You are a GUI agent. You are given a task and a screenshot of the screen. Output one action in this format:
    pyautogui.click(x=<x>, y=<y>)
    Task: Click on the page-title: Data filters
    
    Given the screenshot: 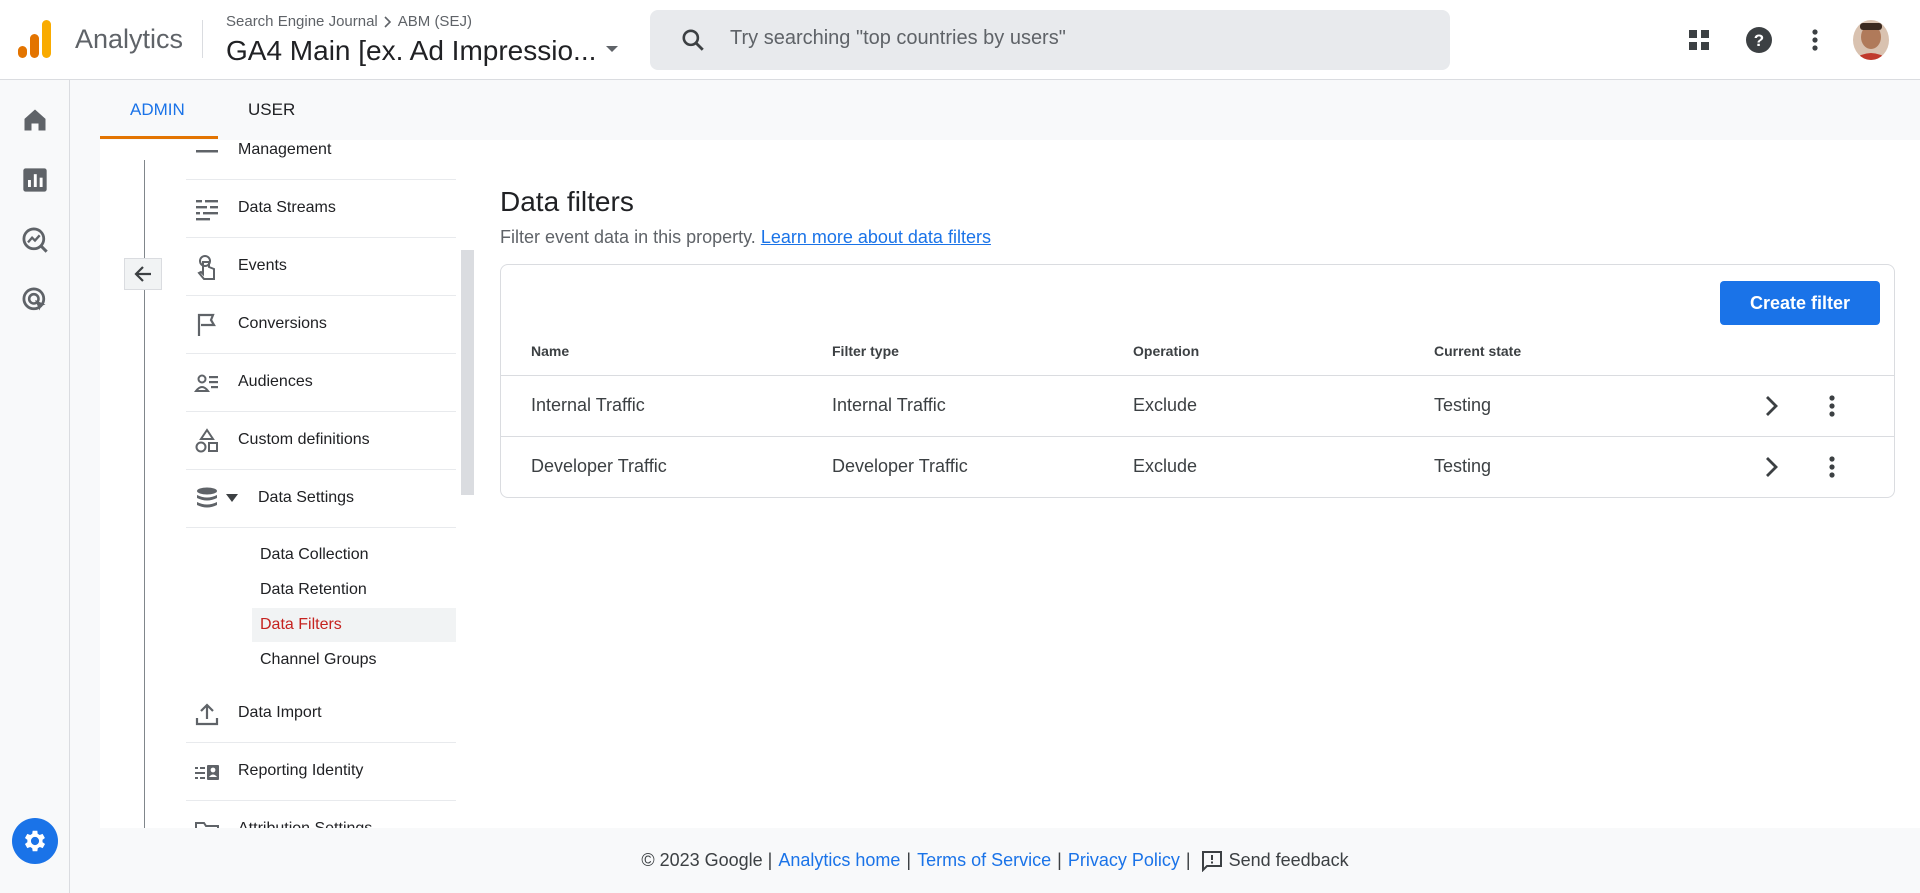 What is the action you would take?
    pyautogui.click(x=567, y=201)
    